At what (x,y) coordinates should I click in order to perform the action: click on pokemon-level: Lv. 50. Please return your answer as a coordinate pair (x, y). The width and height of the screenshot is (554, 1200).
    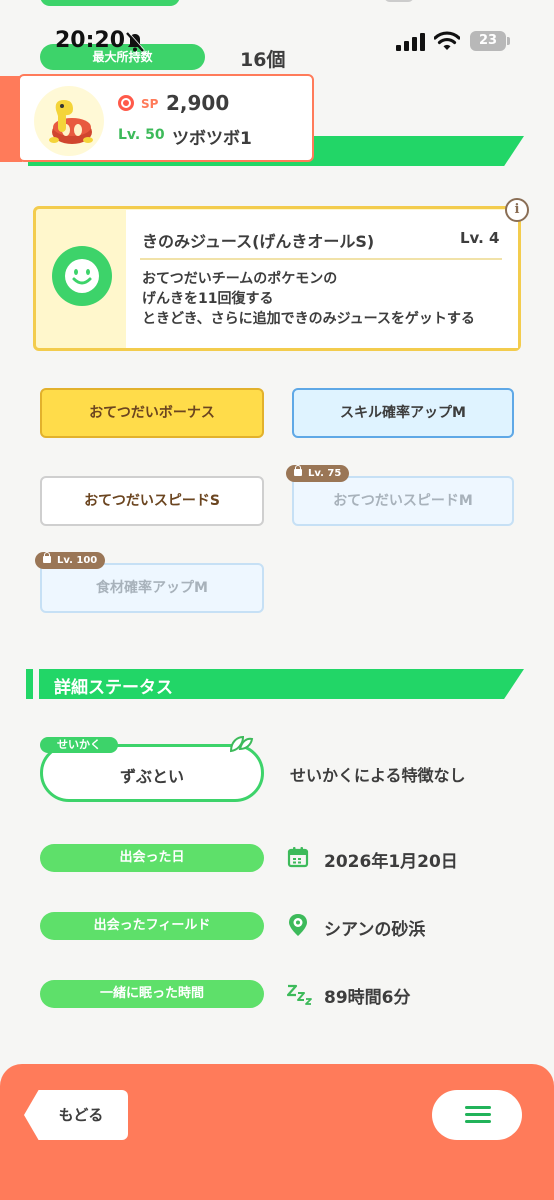
    Looking at the image, I should click on (141, 135).